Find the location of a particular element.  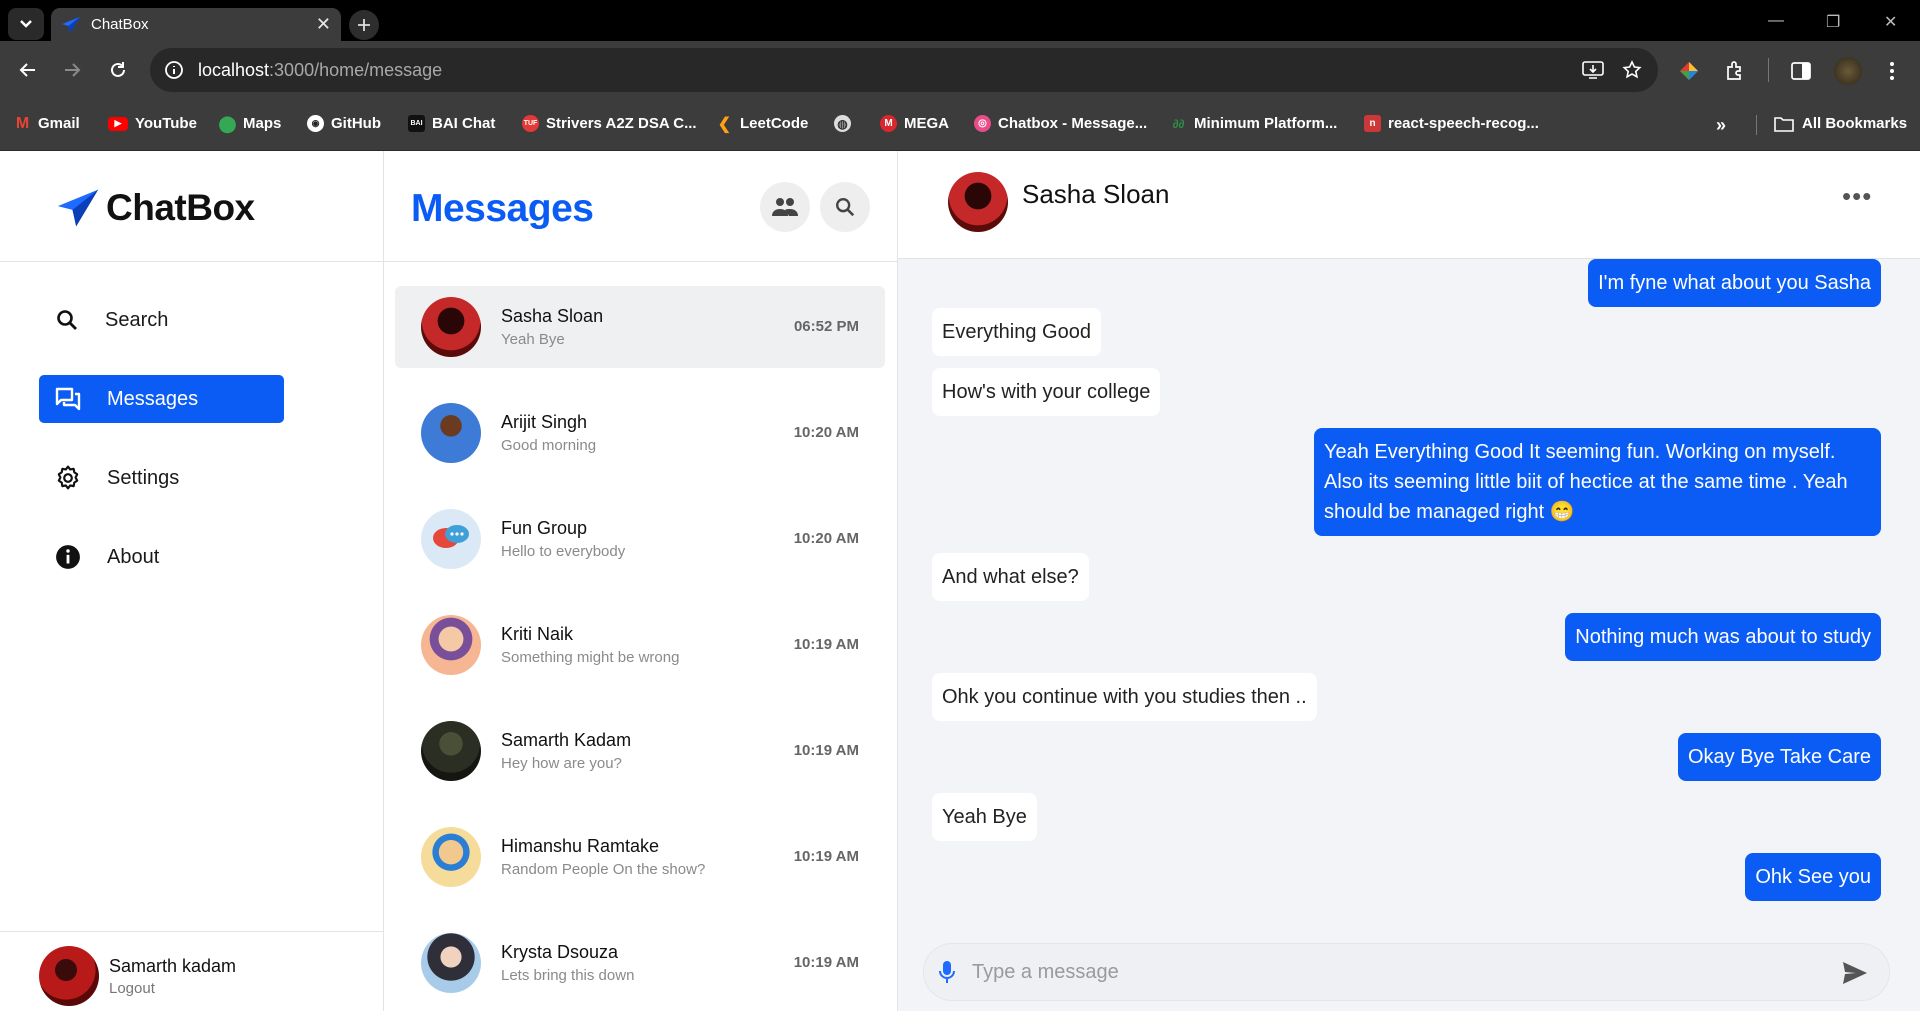

browser-titlebar: ChatBox ✕ — ❐ ✕ is located at coordinates (960, 20).